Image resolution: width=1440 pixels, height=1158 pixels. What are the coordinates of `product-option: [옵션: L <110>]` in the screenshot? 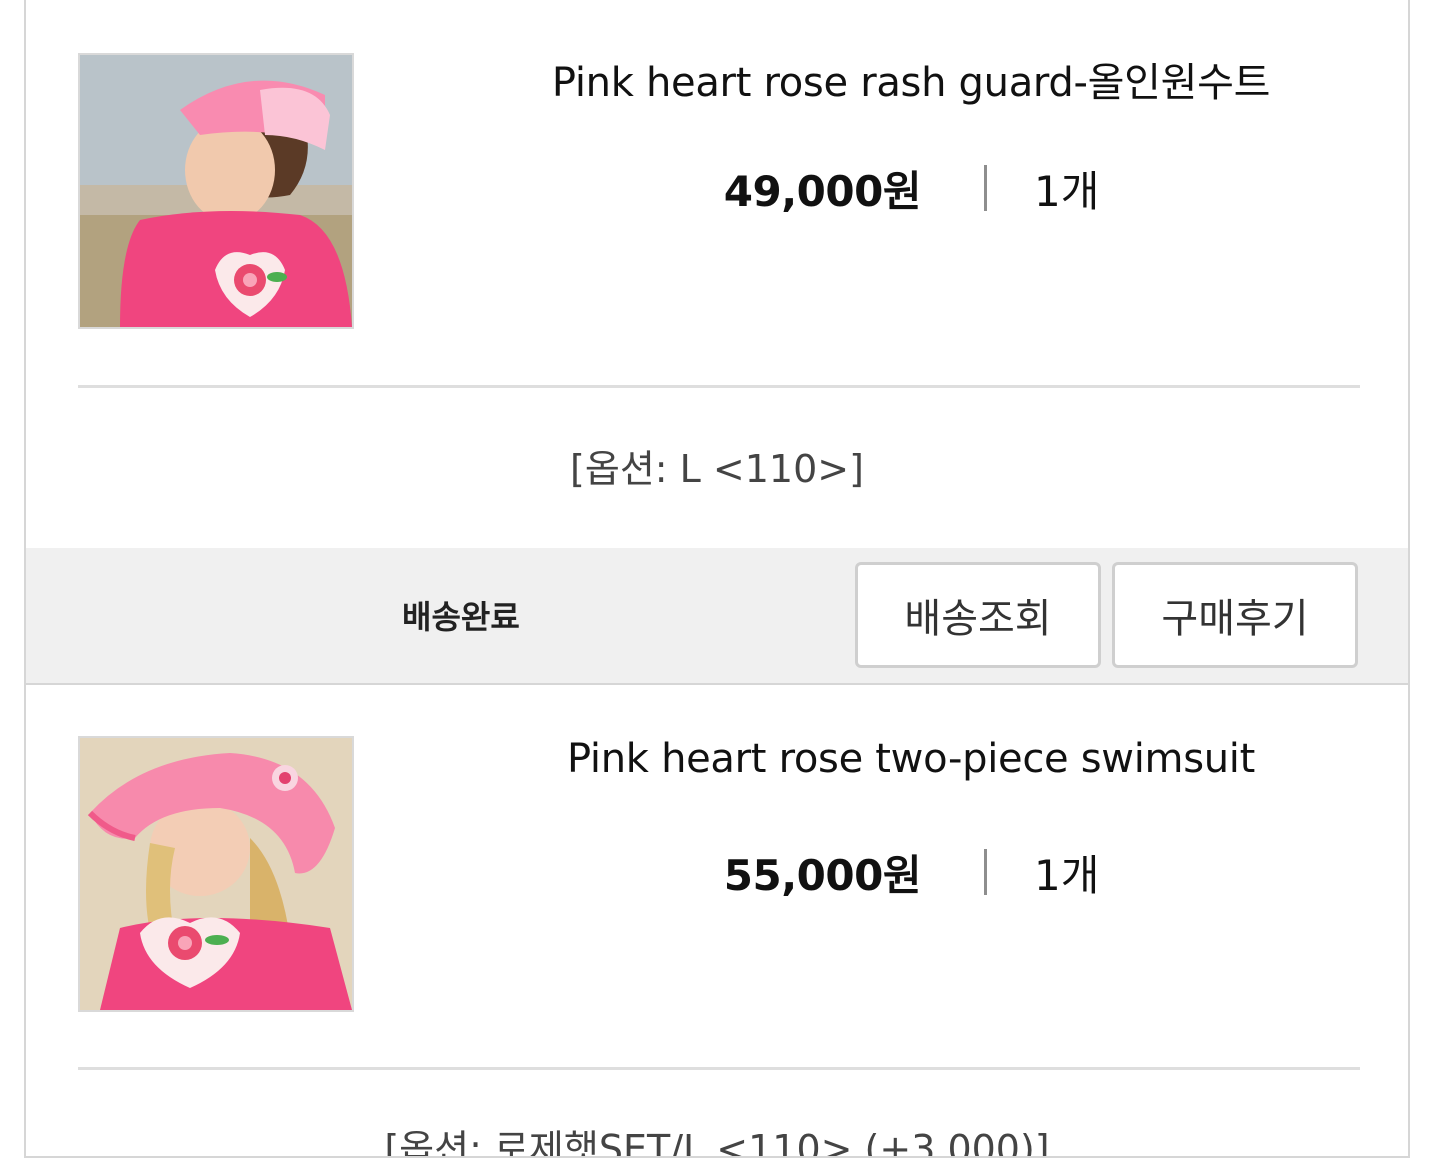 It's located at (717, 469).